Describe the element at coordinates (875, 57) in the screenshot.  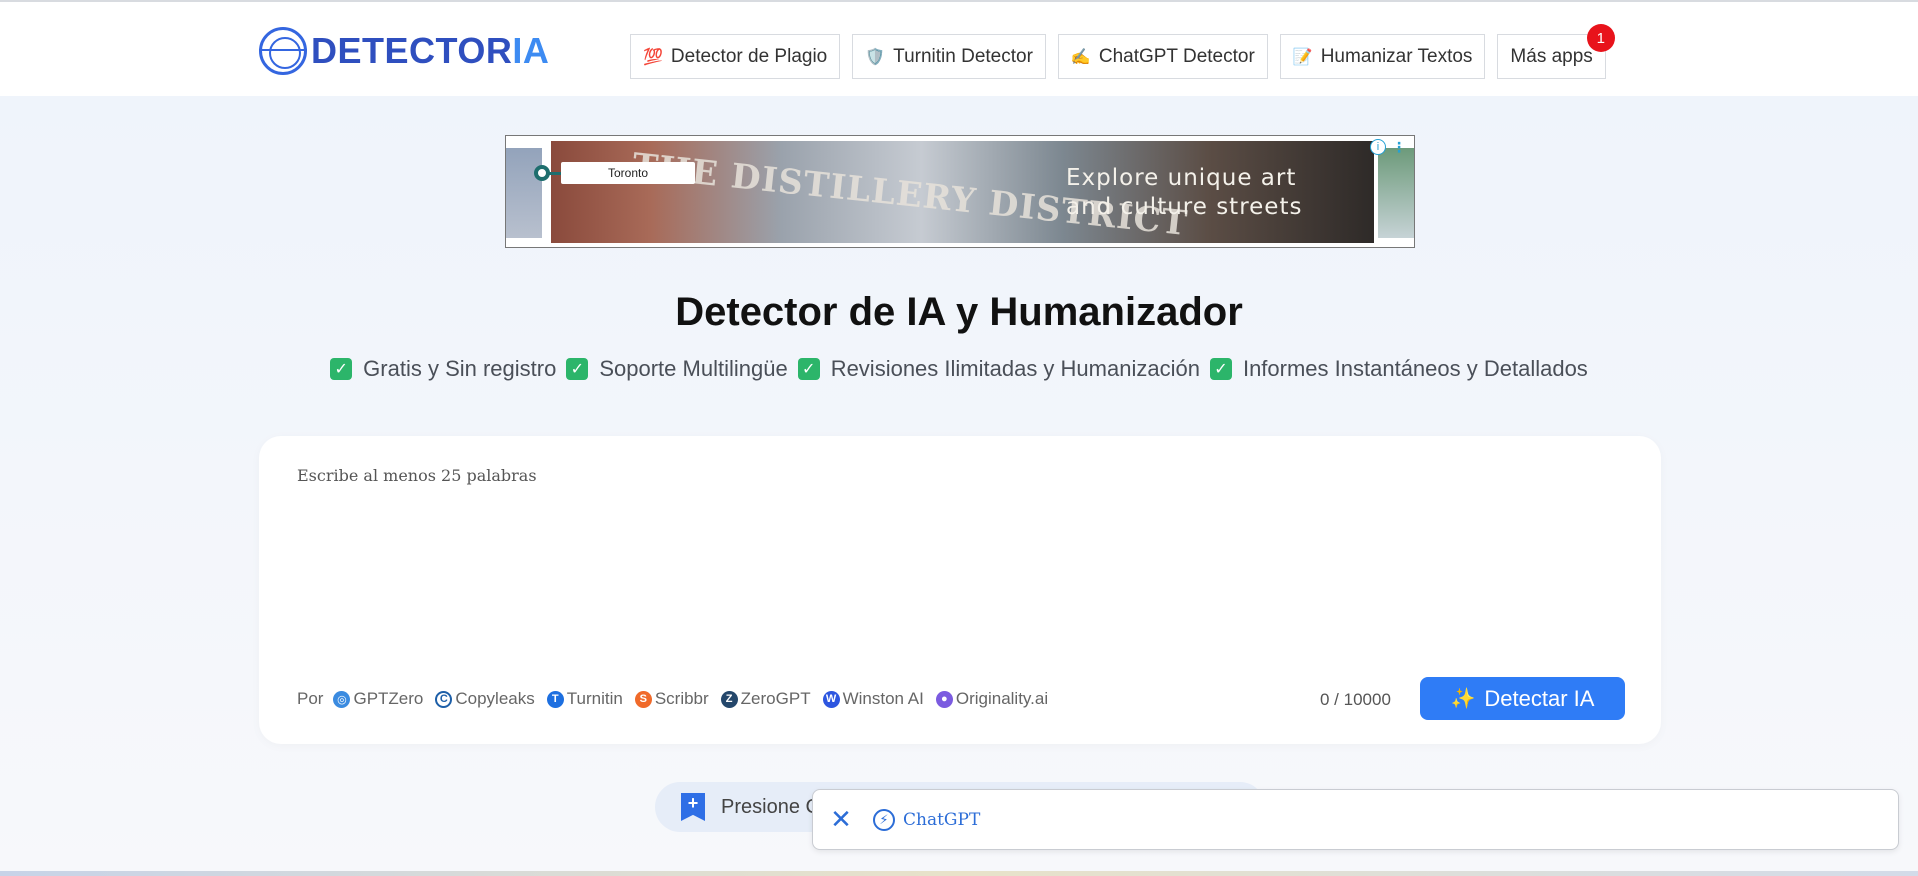
I see `shield-icon: 🛡️` at that location.